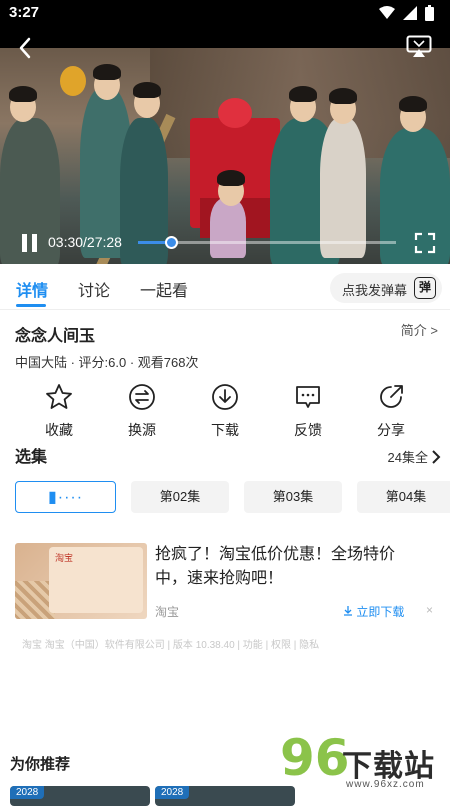 The height and width of the screenshot is (806, 450). Describe the element at coordinates (429, 13) in the screenshot. I see `battery-icon` at that location.